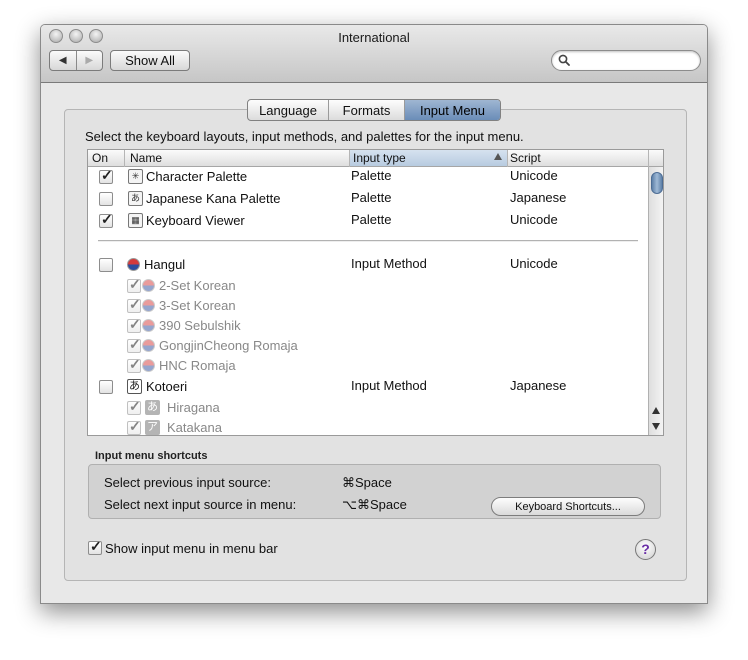 The height and width of the screenshot is (660, 748). I want to click on column-header-on: On, so click(100, 158).